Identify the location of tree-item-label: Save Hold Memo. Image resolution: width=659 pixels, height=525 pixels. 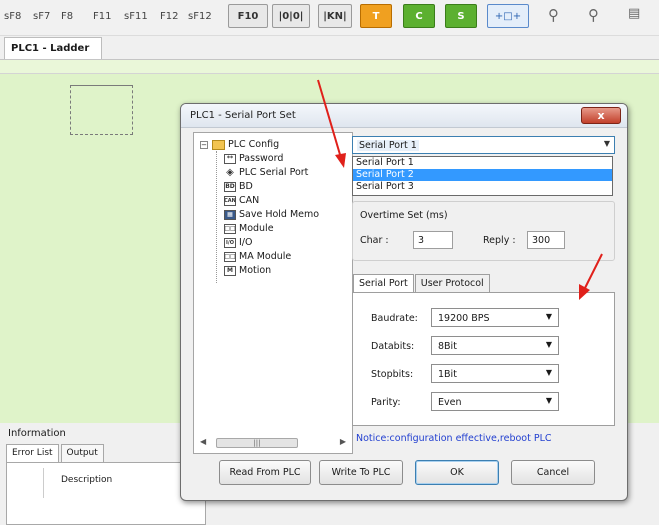
(279, 214).